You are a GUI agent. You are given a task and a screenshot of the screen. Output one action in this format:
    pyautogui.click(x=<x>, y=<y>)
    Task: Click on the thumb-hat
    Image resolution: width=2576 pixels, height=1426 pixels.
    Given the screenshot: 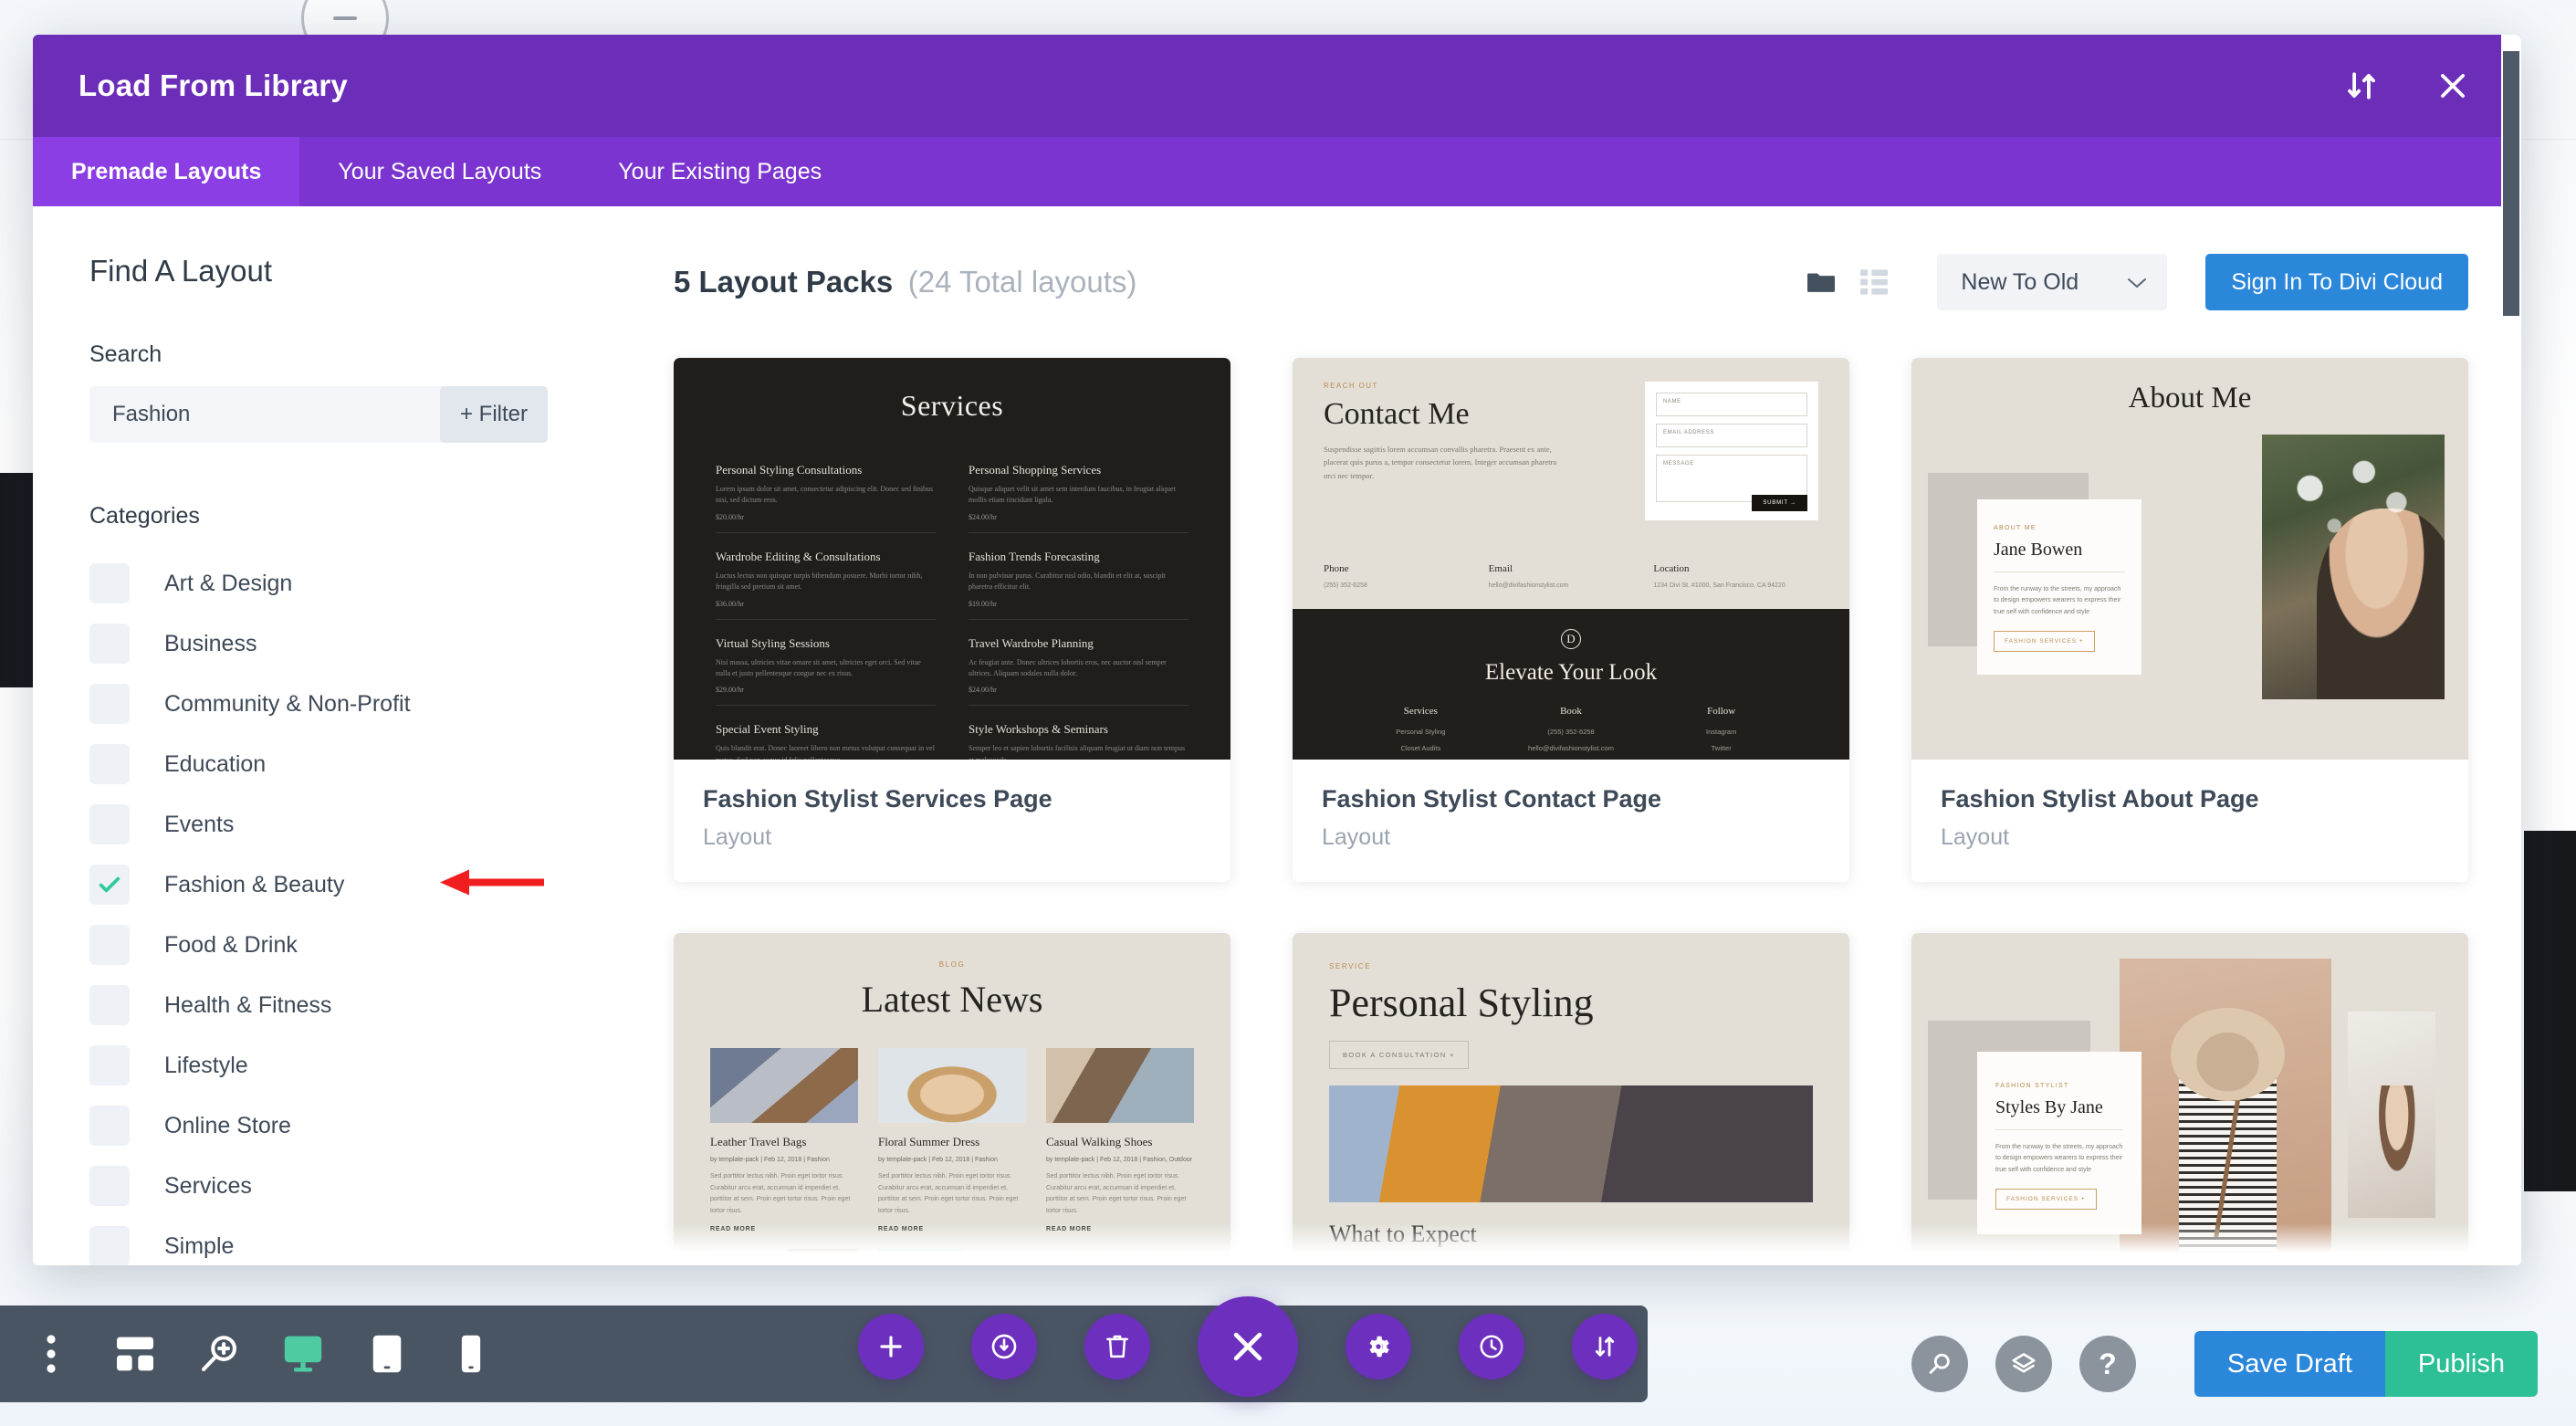 What is the action you would take?
    pyautogui.click(x=2227, y=1055)
    